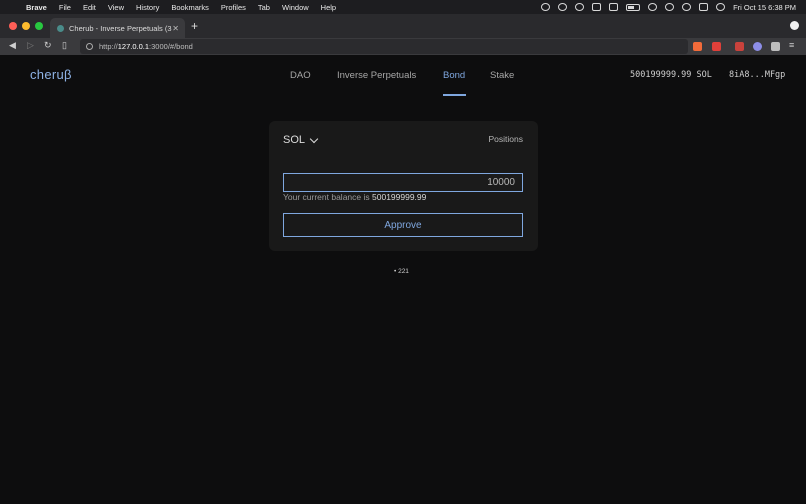 This screenshot has width=806, height=504. Describe the element at coordinates (300, 75) in the screenshot. I see `nav-dao: DAO` at that location.